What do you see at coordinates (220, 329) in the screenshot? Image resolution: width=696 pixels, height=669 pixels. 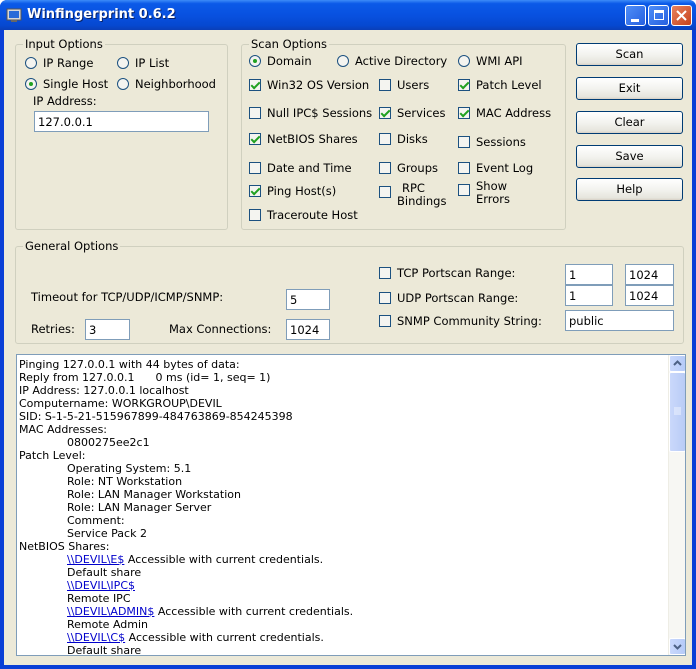 I see `max-connections-label: Max Connections:` at bounding box center [220, 329].